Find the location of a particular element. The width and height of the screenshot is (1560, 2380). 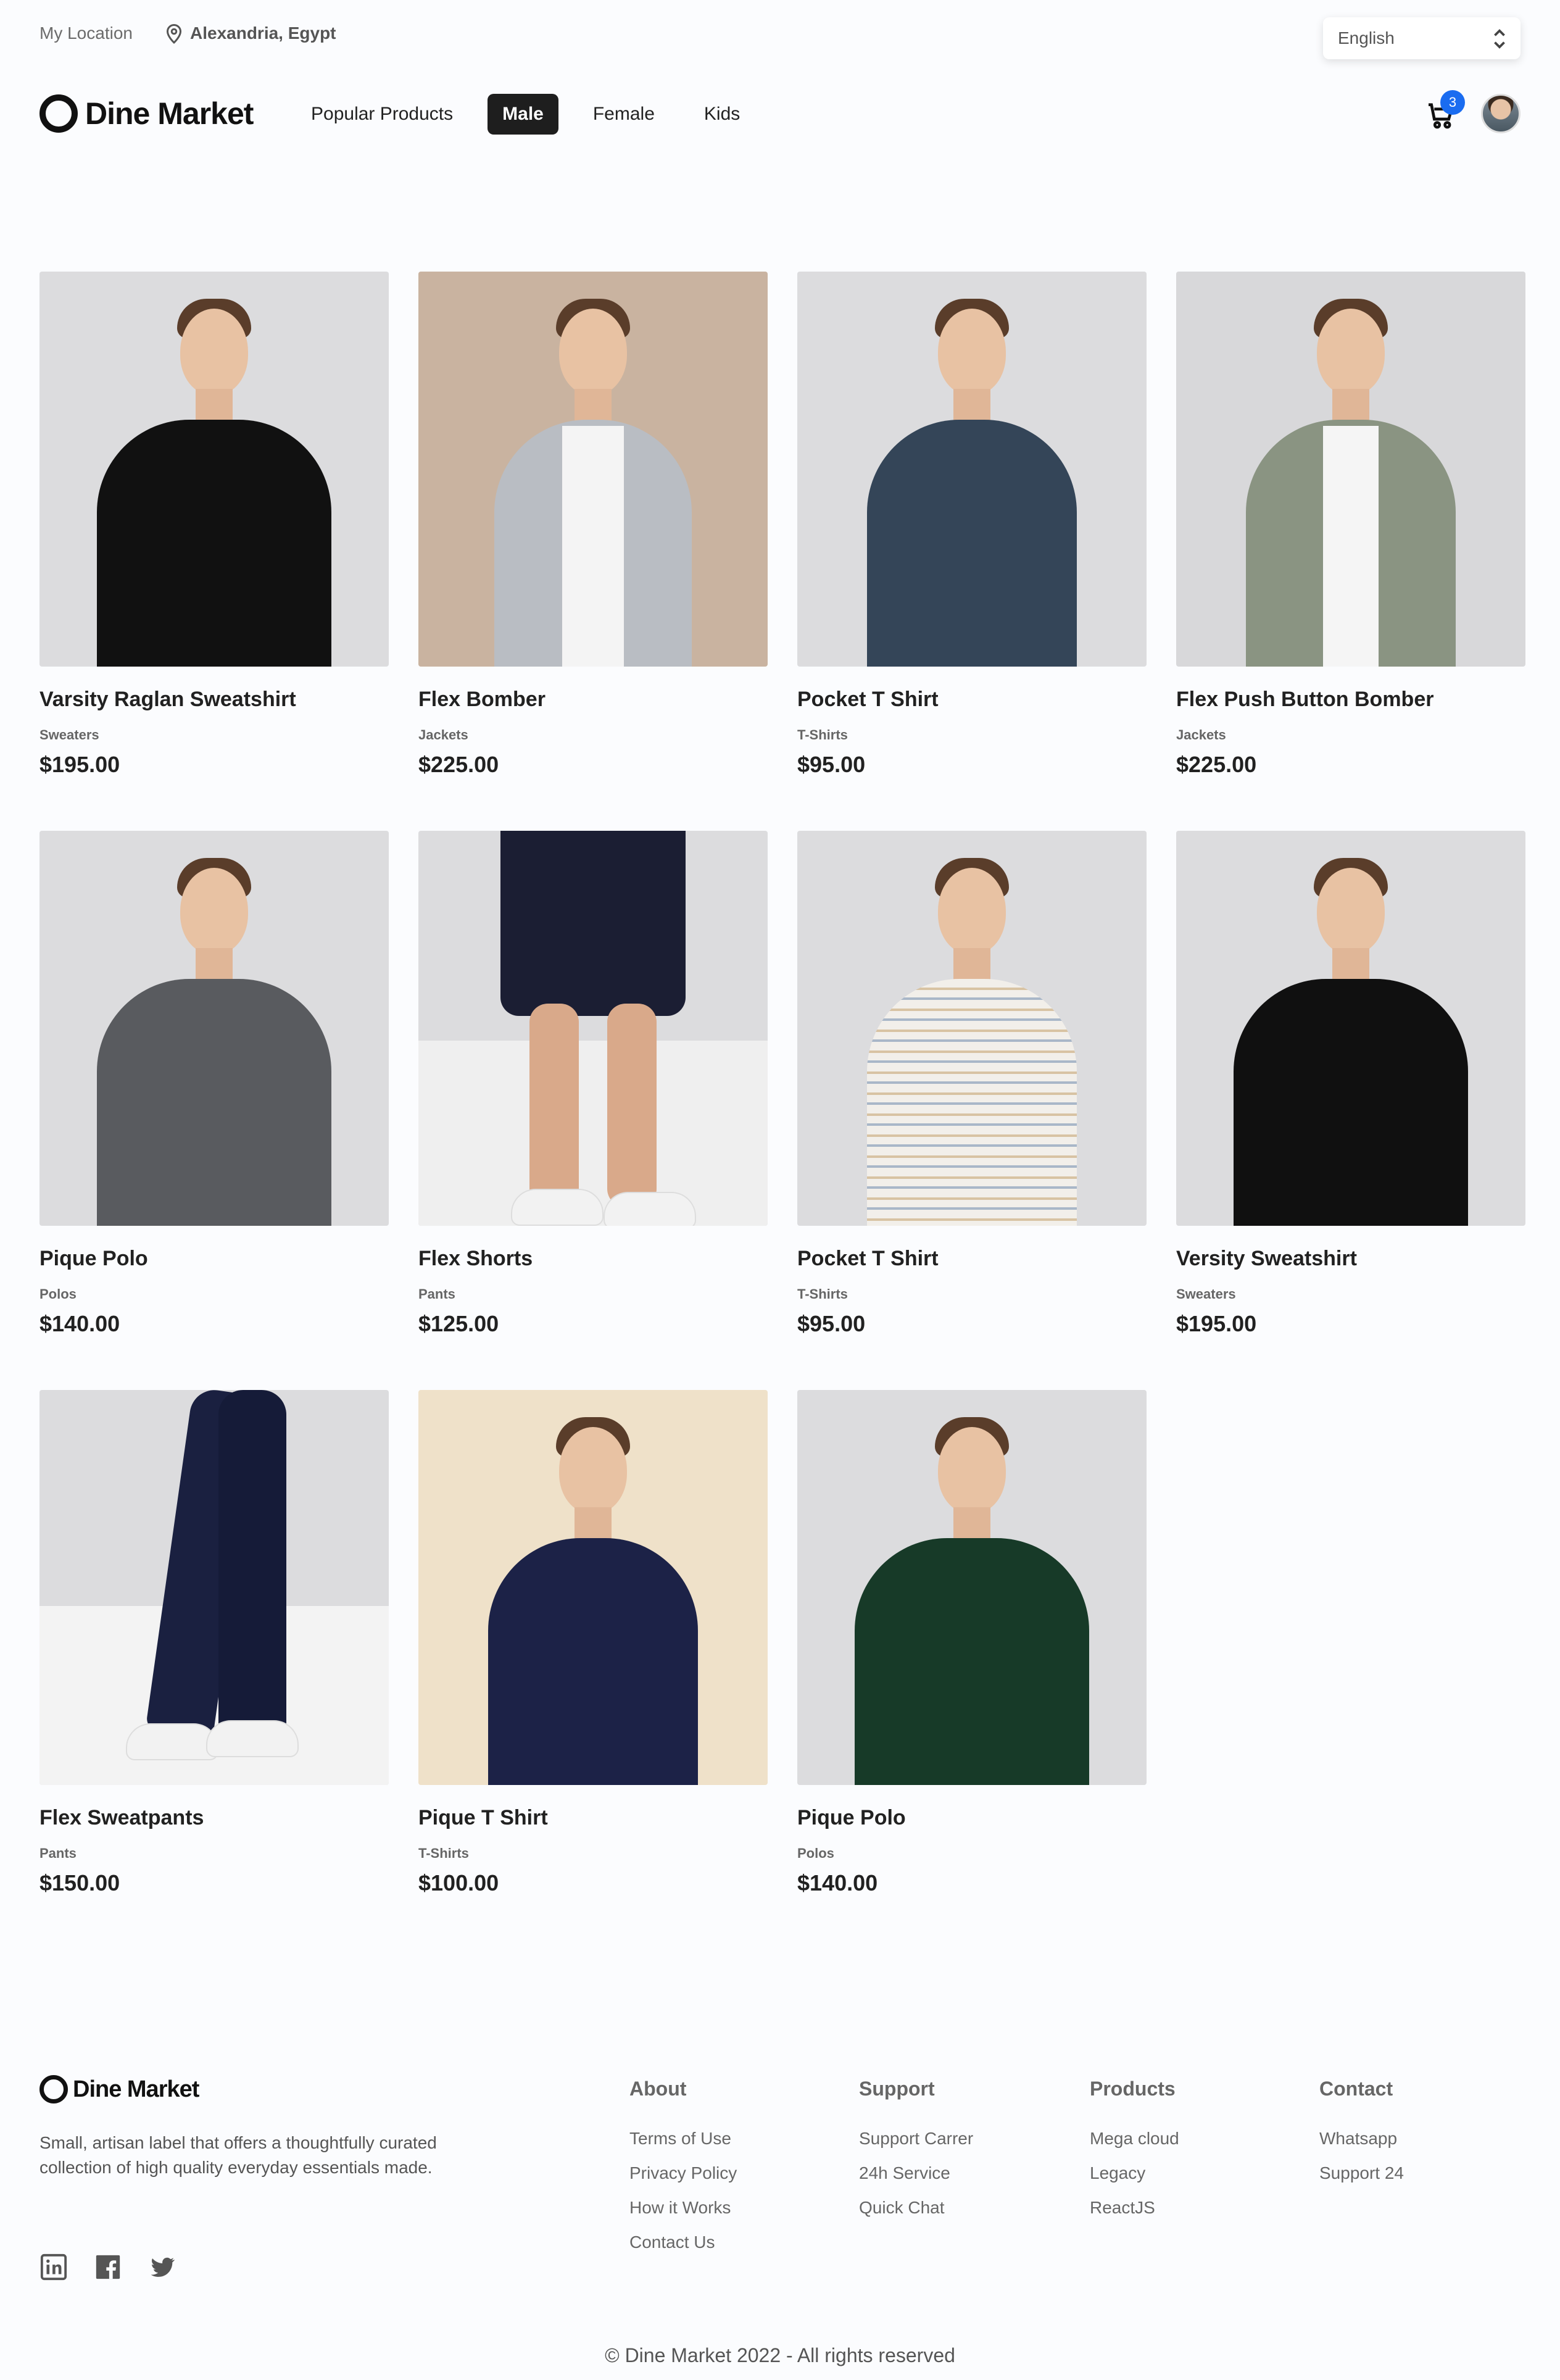

product-card: Flex Bomber Jackets $225.00 is located at coordinates (593, 524).